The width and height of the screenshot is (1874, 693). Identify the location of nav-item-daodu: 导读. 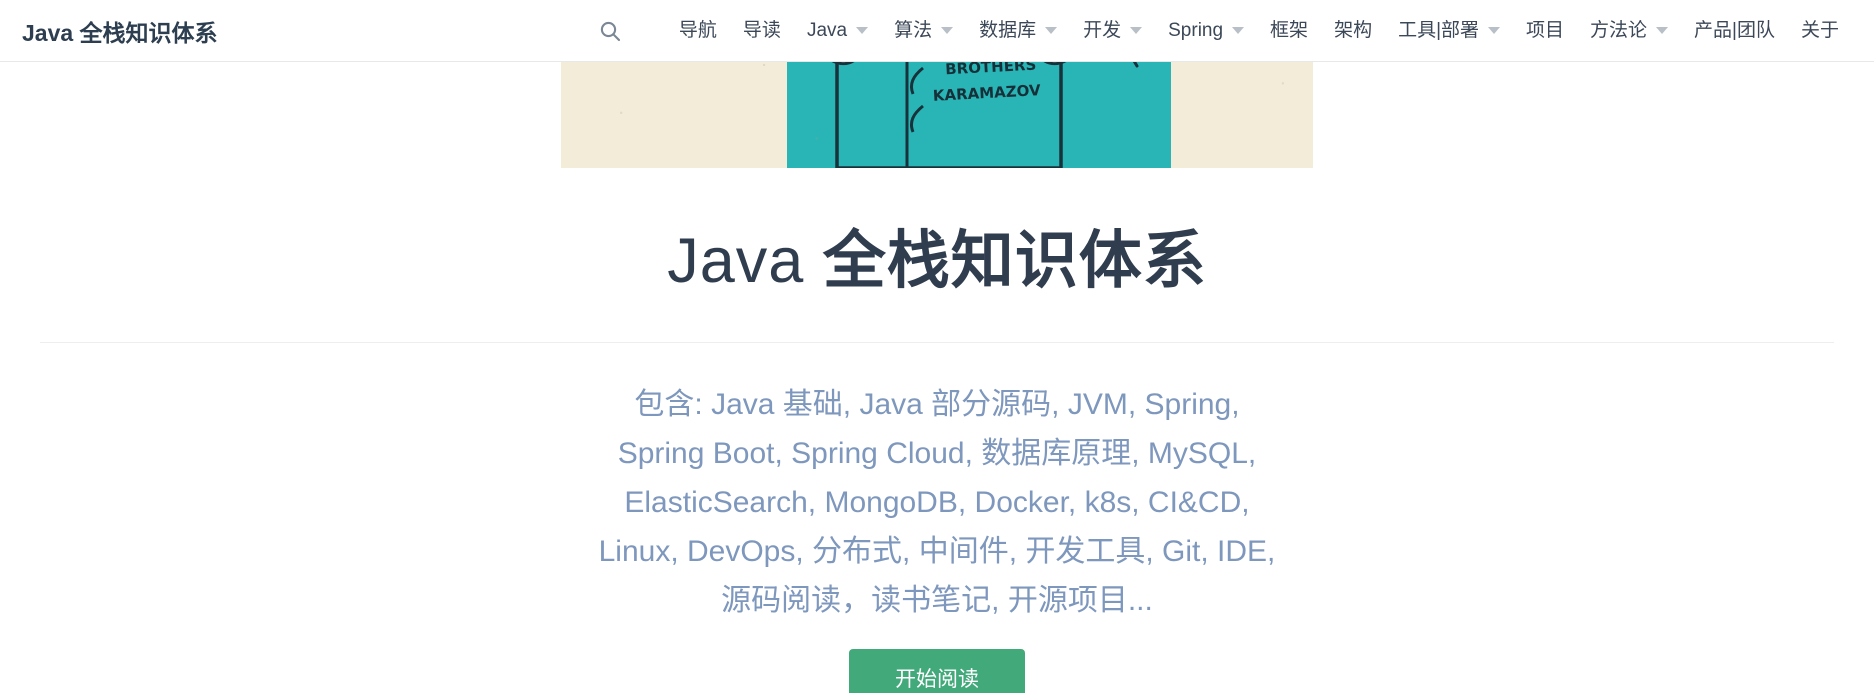
(762, 31).